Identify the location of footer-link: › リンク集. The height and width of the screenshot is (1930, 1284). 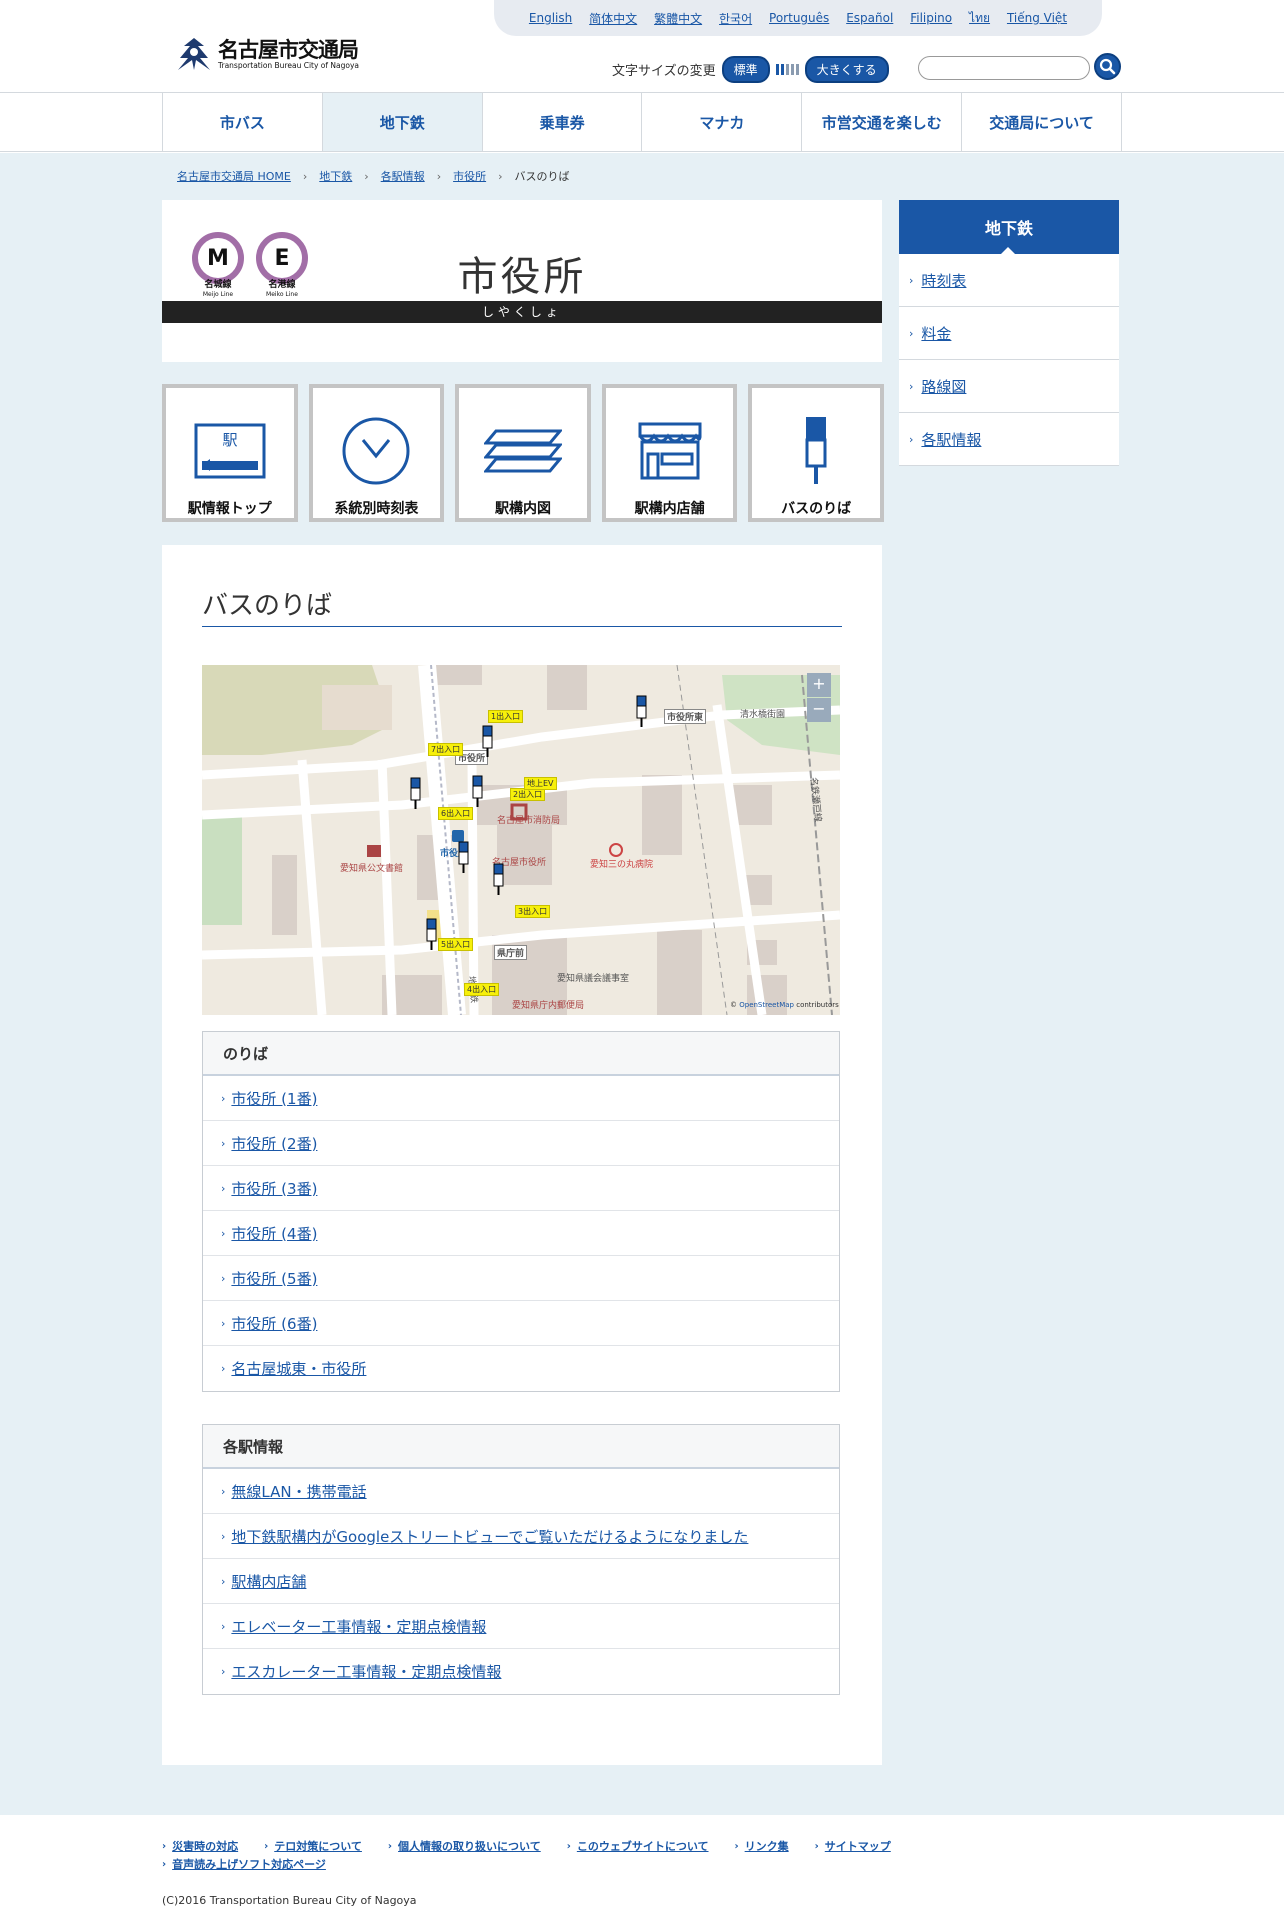
(762, 1846).